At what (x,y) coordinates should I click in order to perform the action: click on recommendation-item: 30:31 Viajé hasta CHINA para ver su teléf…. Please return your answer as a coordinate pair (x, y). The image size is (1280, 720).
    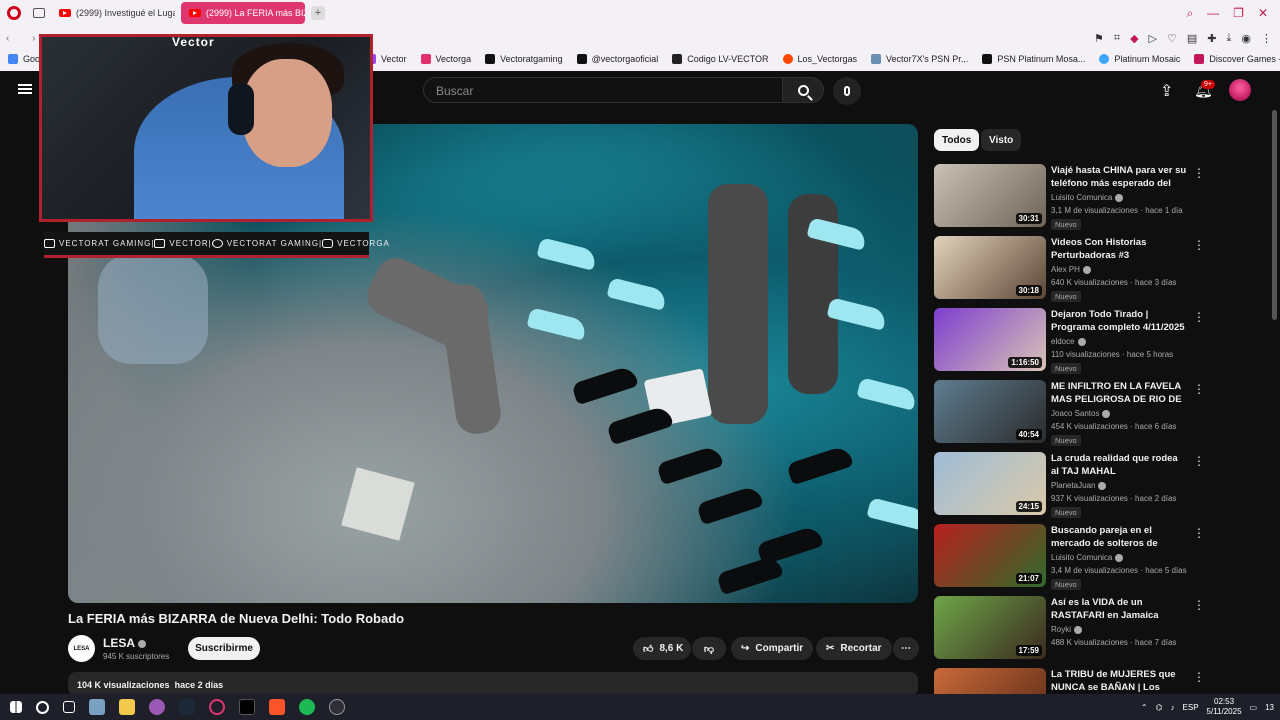
    Looking at the image, I should click on (1104, 197).